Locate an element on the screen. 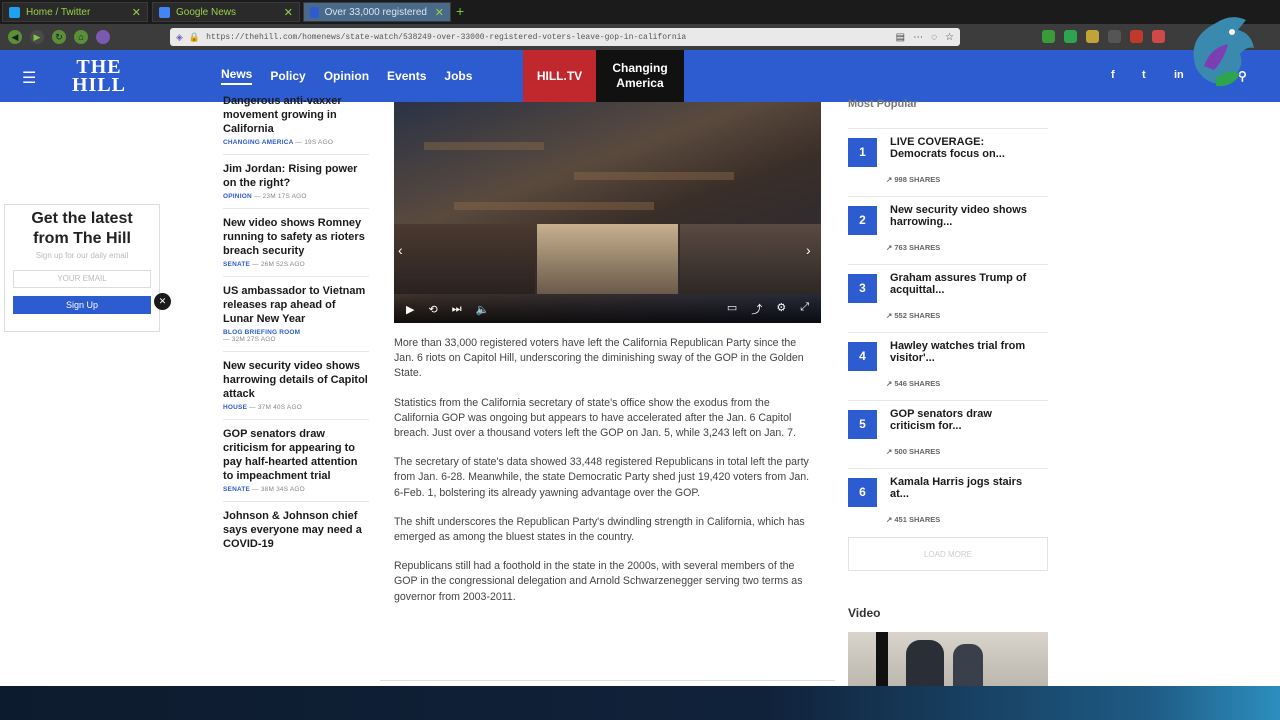 This screenshot has width=1280, height=720. replay-icon: ⟲ is located at coordinates (432, 309).